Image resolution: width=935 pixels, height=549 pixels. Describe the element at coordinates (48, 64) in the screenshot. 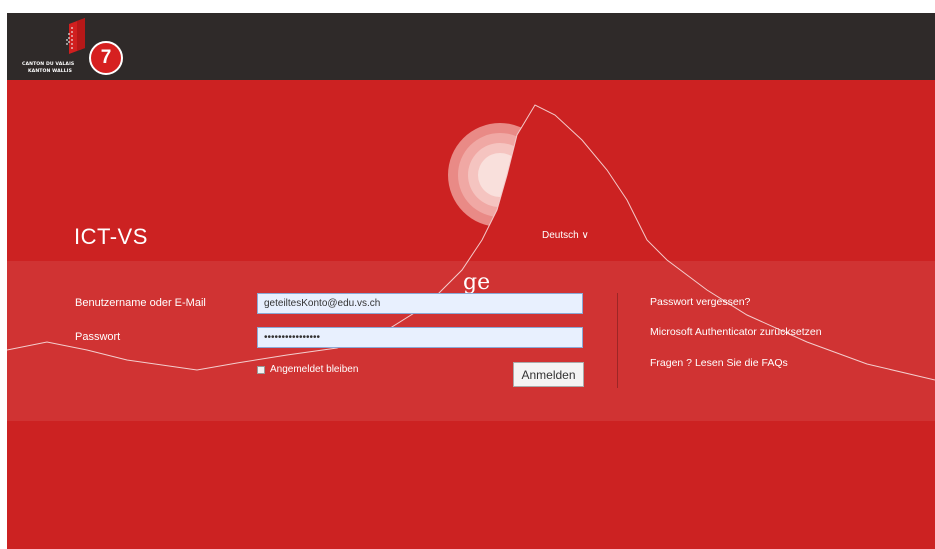

I see `logo-text-line1: CANTON DU VALAIS` at that location.